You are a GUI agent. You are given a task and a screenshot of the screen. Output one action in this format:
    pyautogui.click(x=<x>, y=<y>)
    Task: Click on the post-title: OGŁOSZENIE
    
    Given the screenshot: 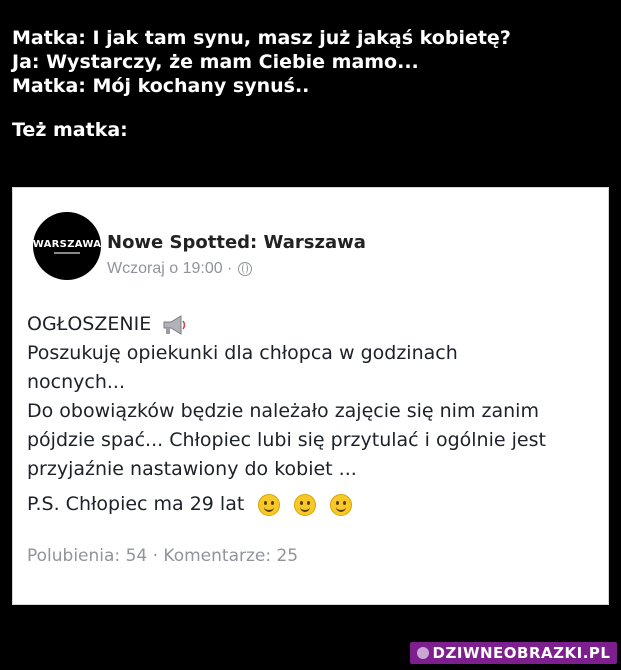 What is the action you would take?
    pyautogui.click(x=89, y=324)
    